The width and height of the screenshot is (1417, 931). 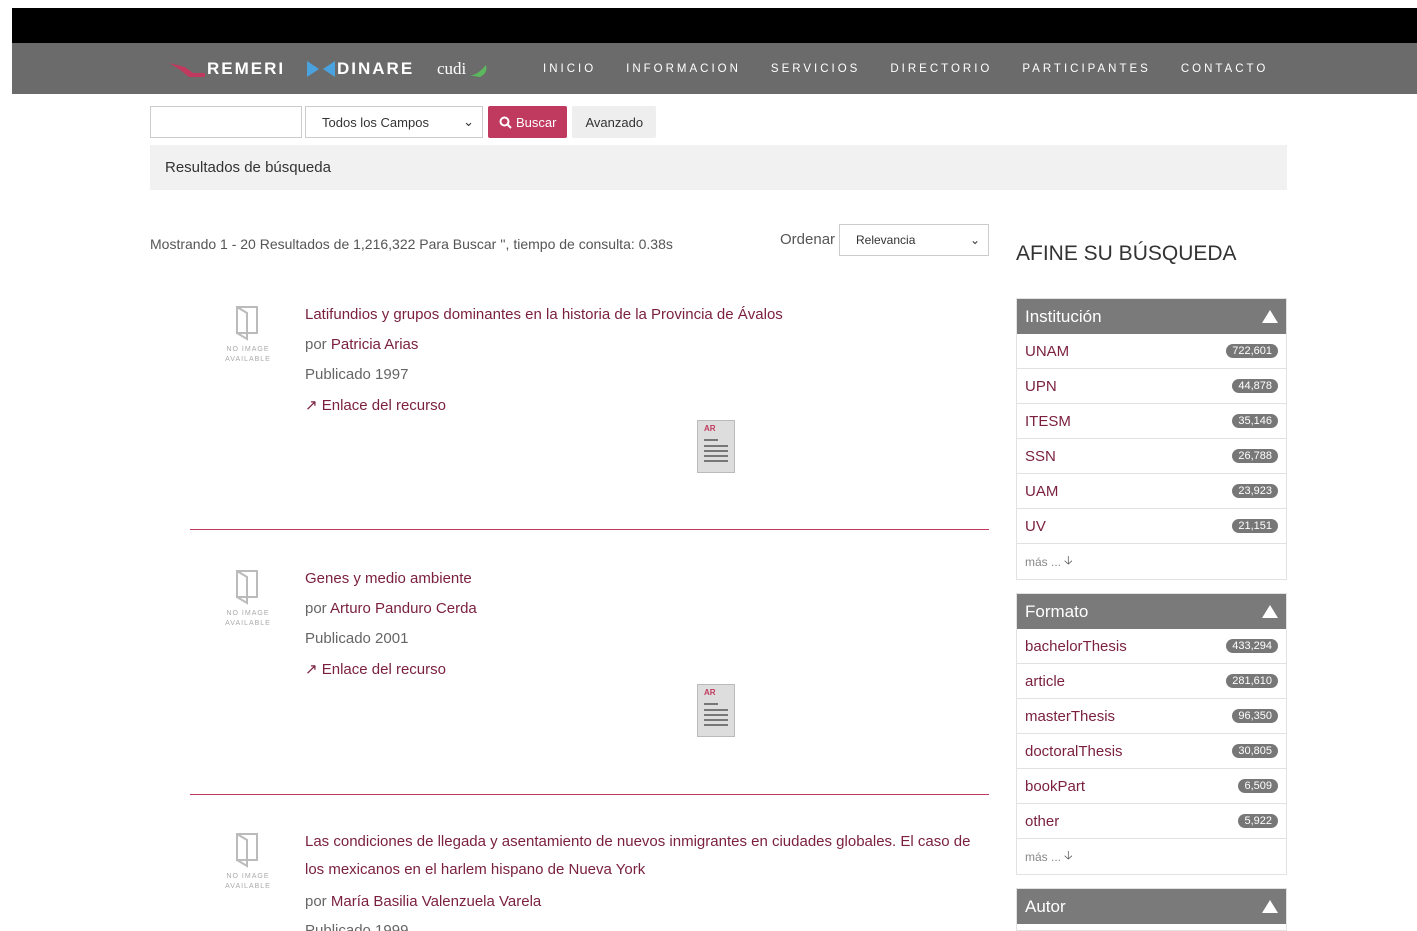 What do you see at coordinates (1151, 316) in the screenshot?
I see `facet-header: Institución` at bounding box center [1151, 316].